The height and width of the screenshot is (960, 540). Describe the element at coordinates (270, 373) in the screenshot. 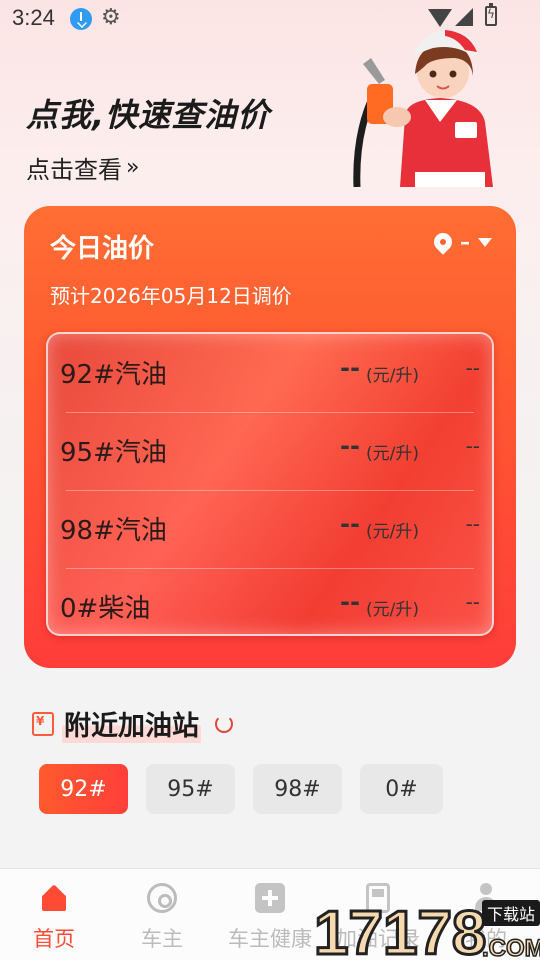

I see `price-row: 92#汽油 -- (元/升) --` at that location.